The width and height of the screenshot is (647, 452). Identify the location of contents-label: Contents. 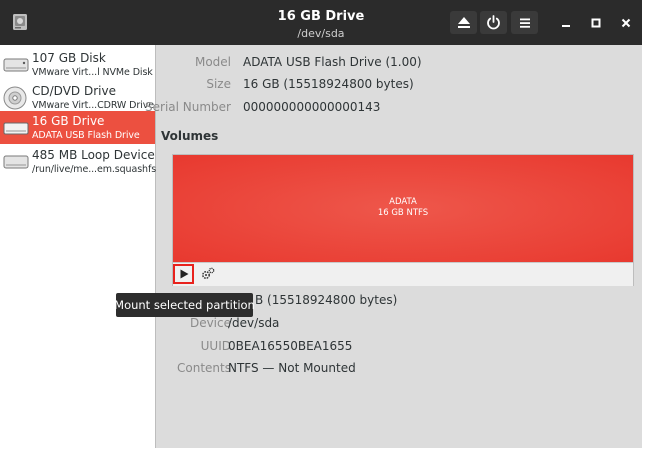
(204, 368).